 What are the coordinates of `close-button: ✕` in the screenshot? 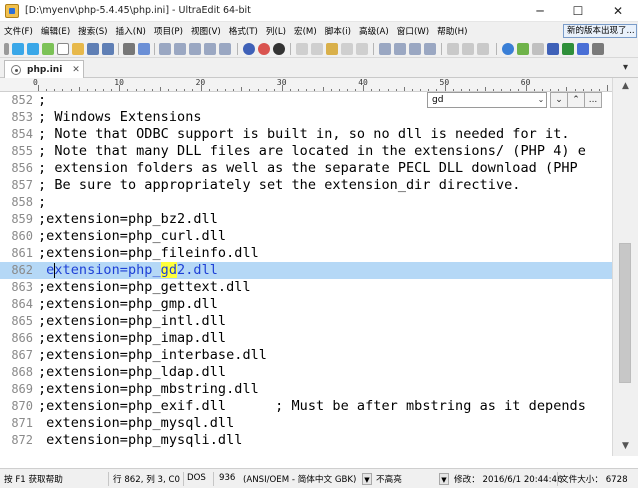 It's located at (618, 11).